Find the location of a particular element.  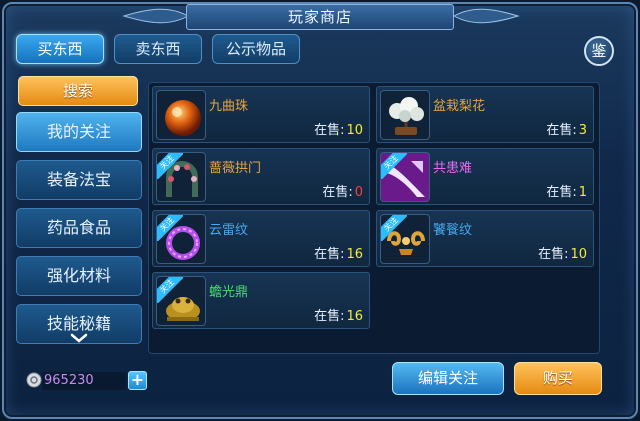

purple-emblem-icon: 关注 is located at coordinates (405, 177).